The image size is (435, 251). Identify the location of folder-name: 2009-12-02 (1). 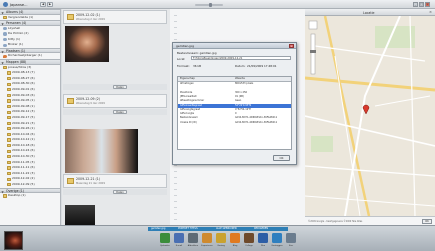
(88, 15).